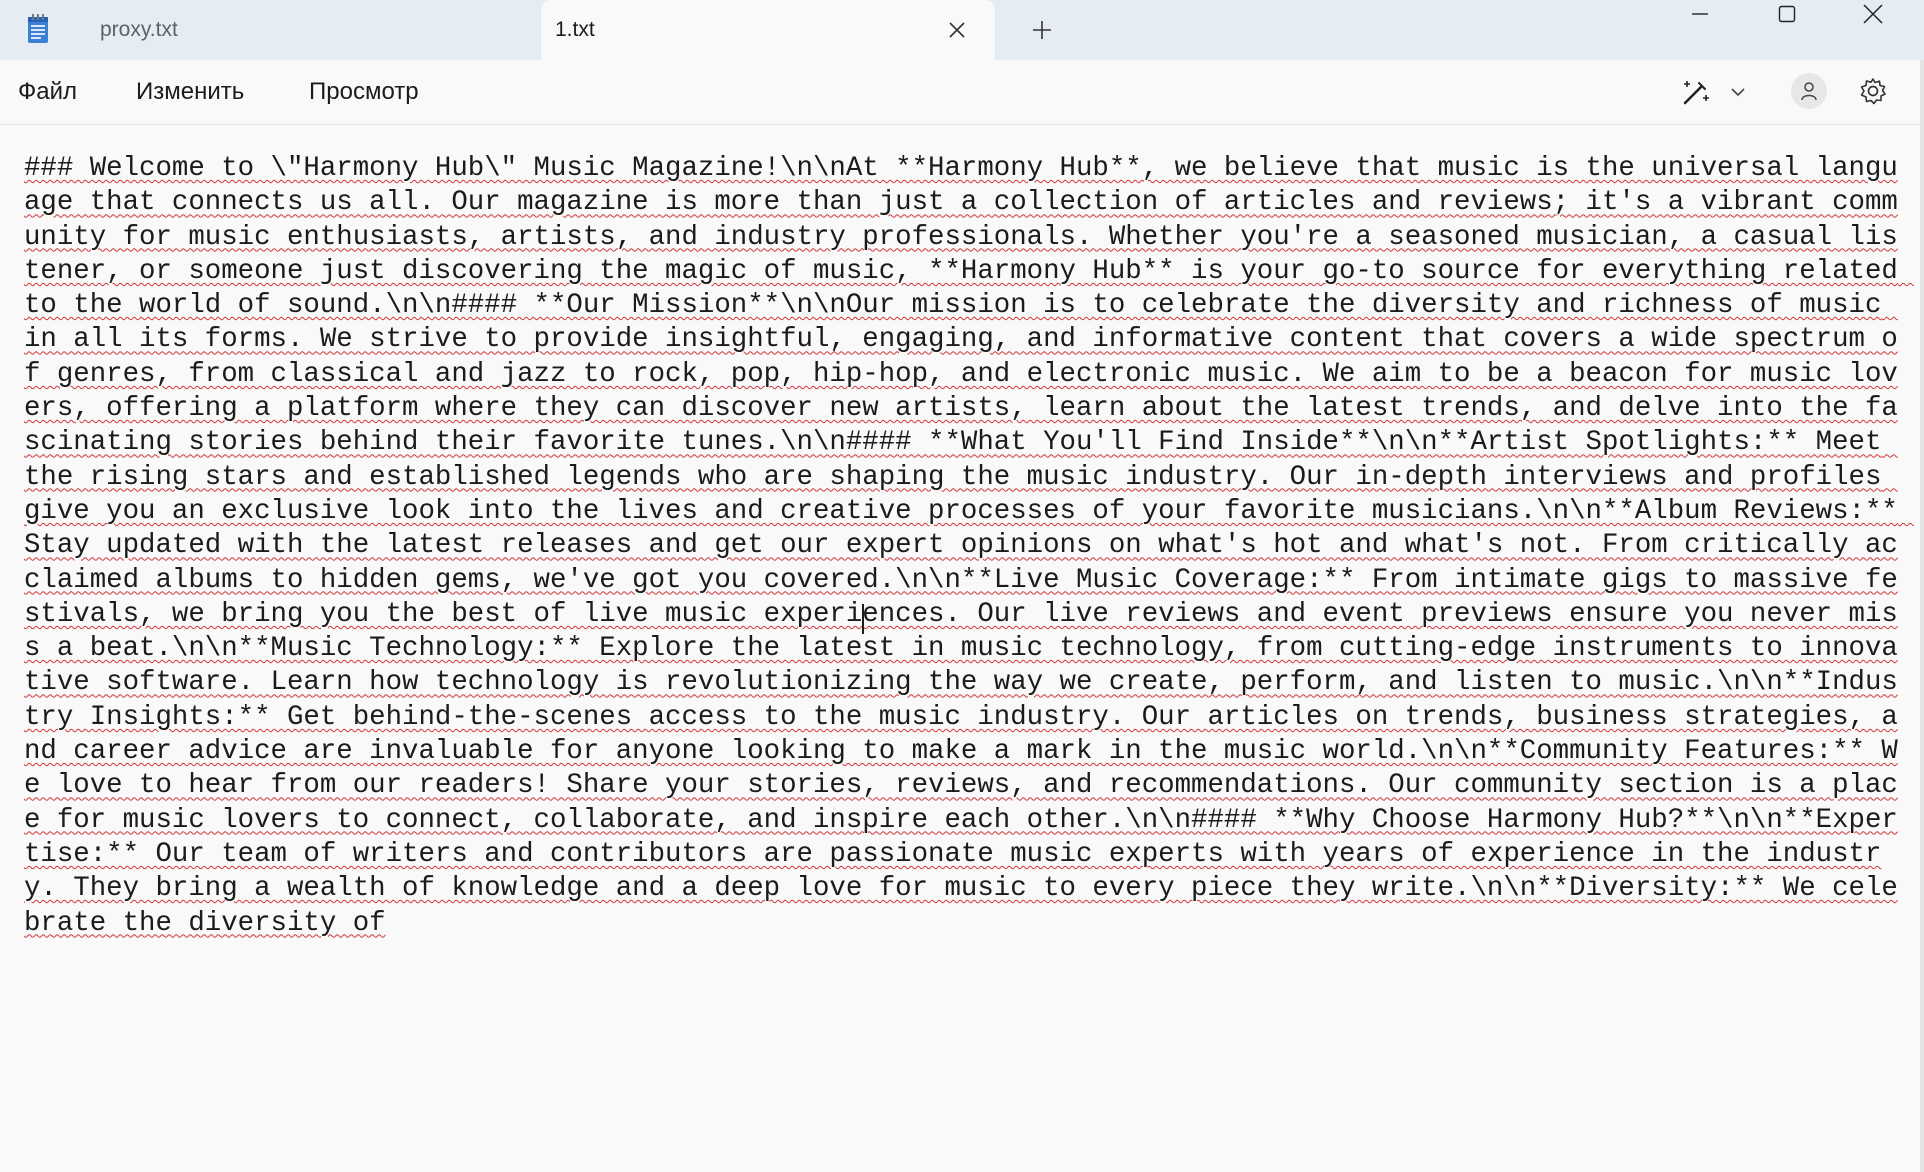 Image resolution: width=1924 pixels, height=1172 pixels. I want to click on tab-label: 1.txt, so click(575, 29).